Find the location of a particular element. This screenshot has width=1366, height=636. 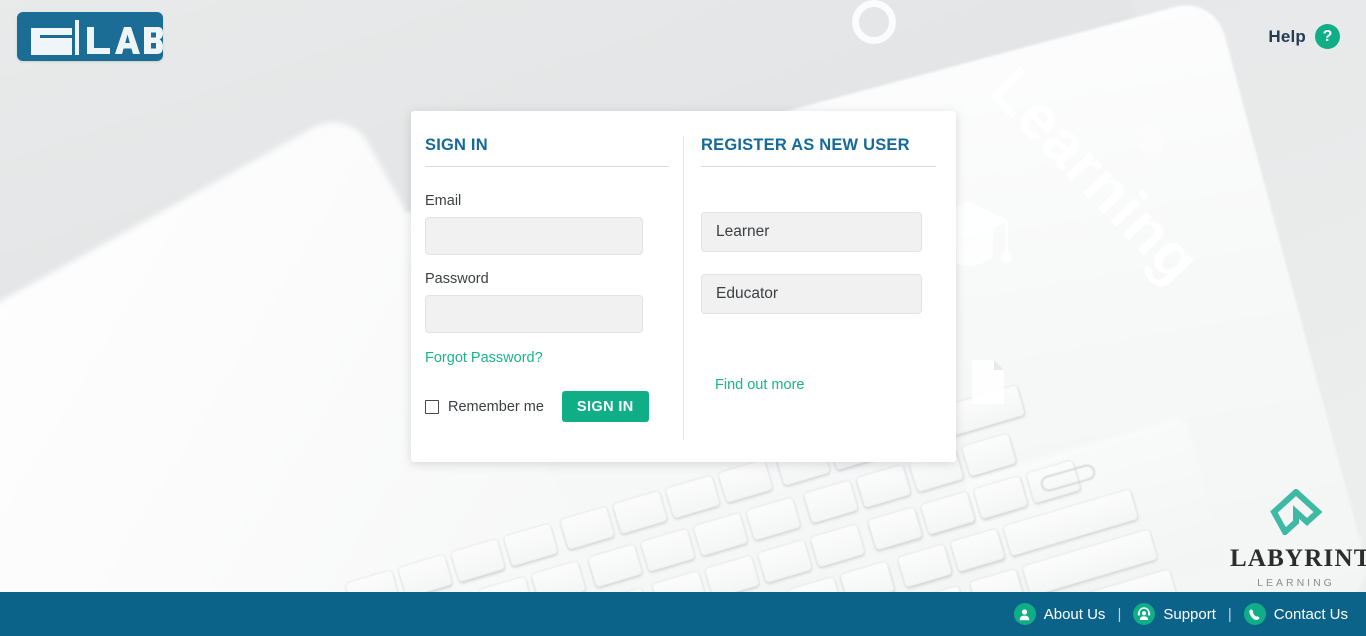

password-input is located at coordinates (534, 314).